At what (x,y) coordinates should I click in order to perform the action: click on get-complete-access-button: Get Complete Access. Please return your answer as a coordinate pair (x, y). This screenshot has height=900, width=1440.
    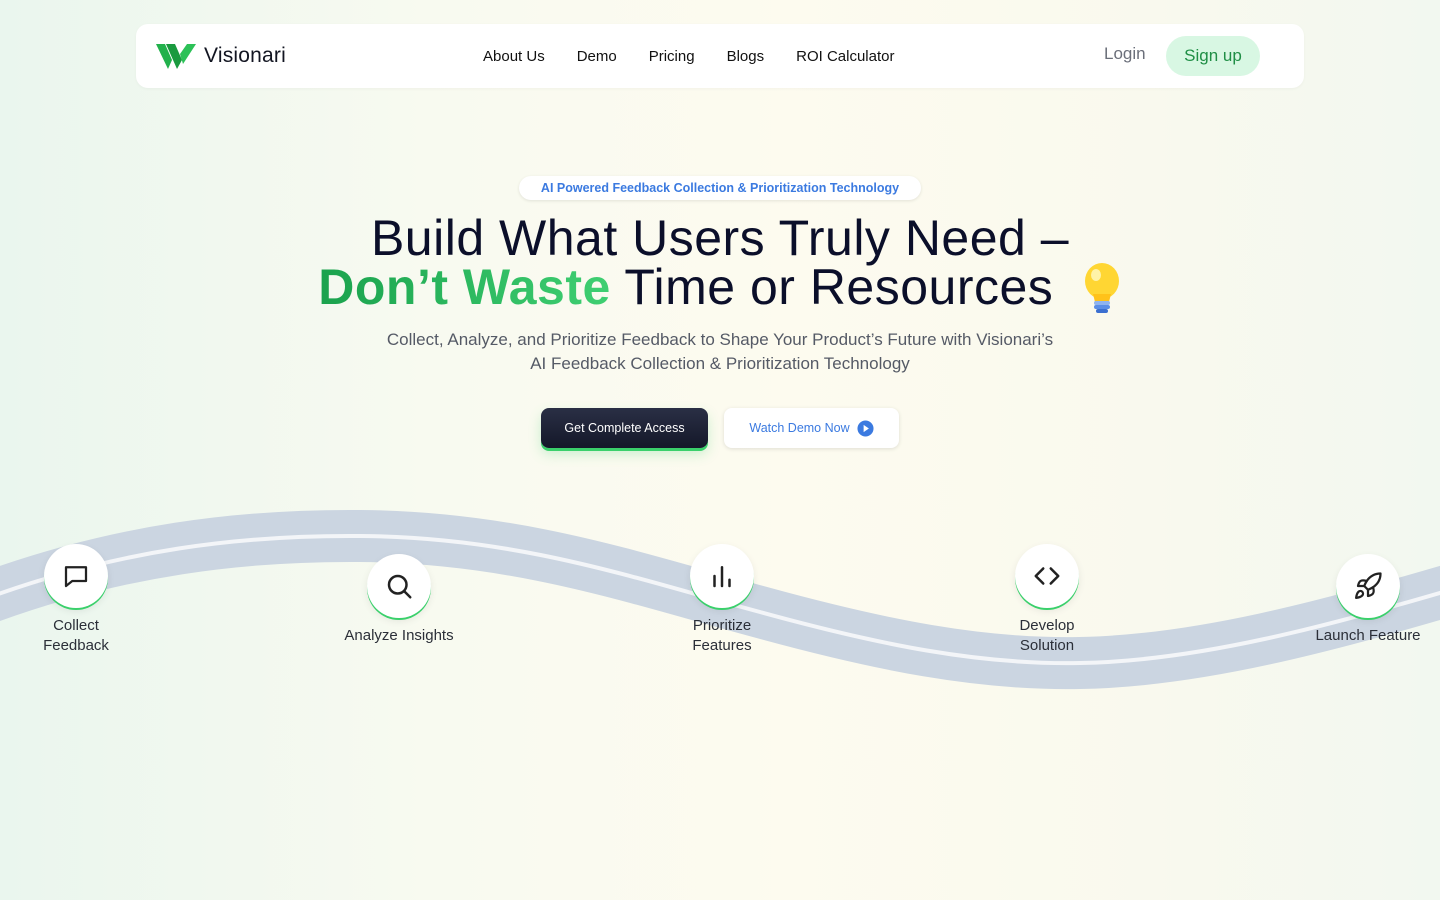
    Looking at the image, I should click on (624, 428).